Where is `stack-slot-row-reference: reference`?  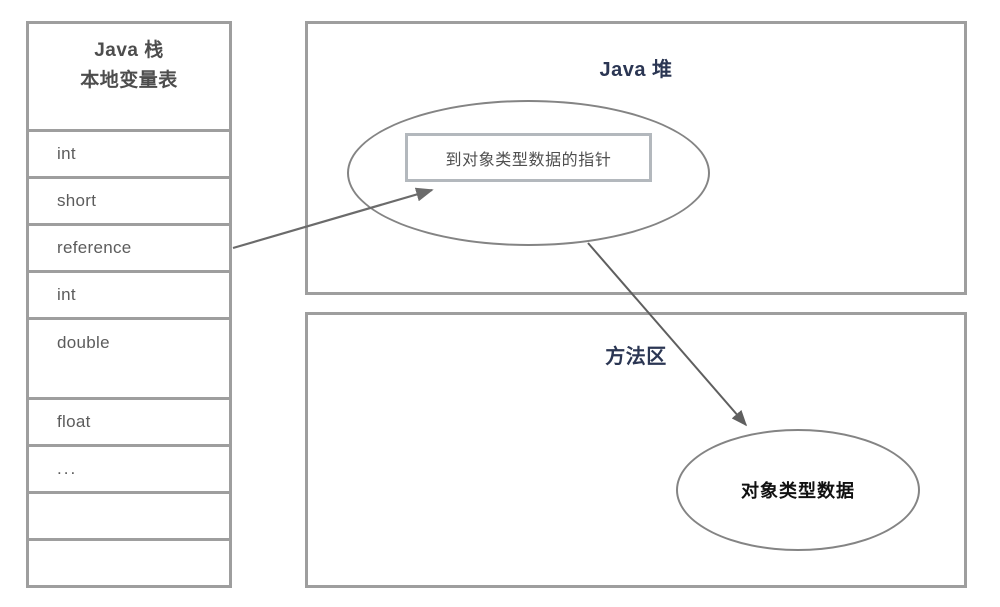 stack-slot-row-reference: reference is located at coordinates (129, 249).